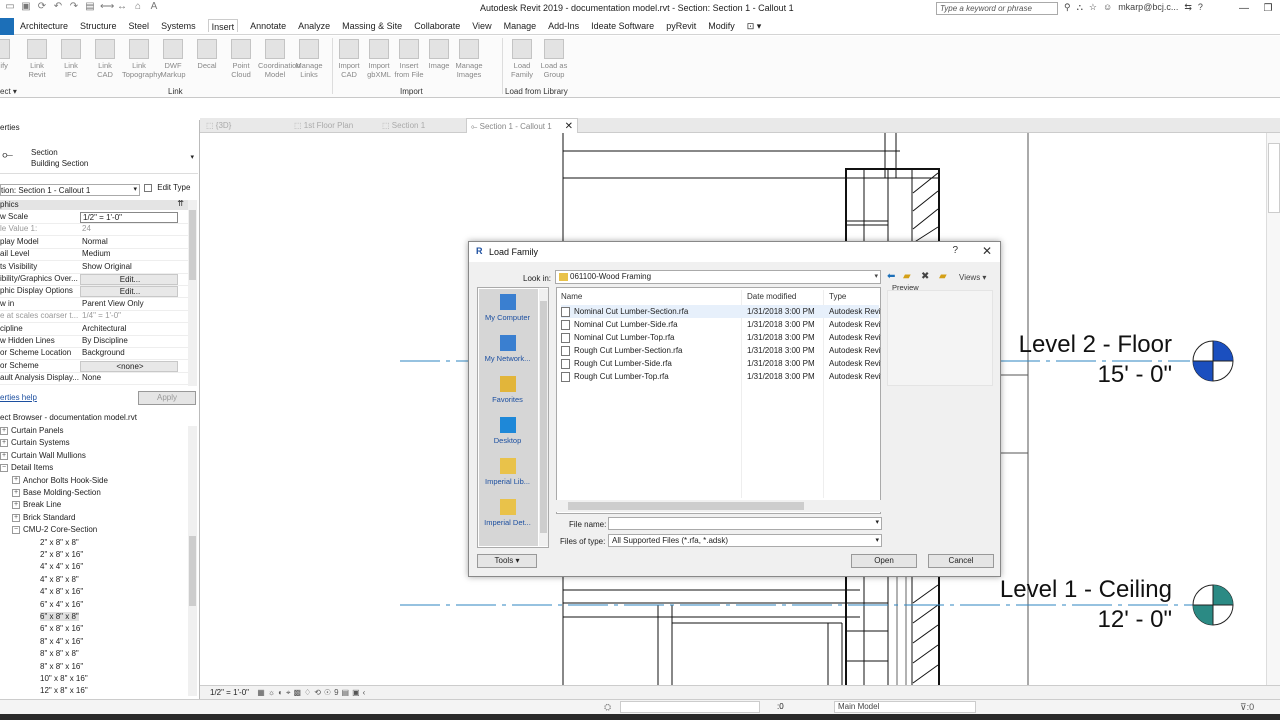  Describe the element at coordinates (312, 692) in the screenshot. I see `view-control-icons: ▦☼◐⌖▩♢⟲☉9▤▣‹` at that location.